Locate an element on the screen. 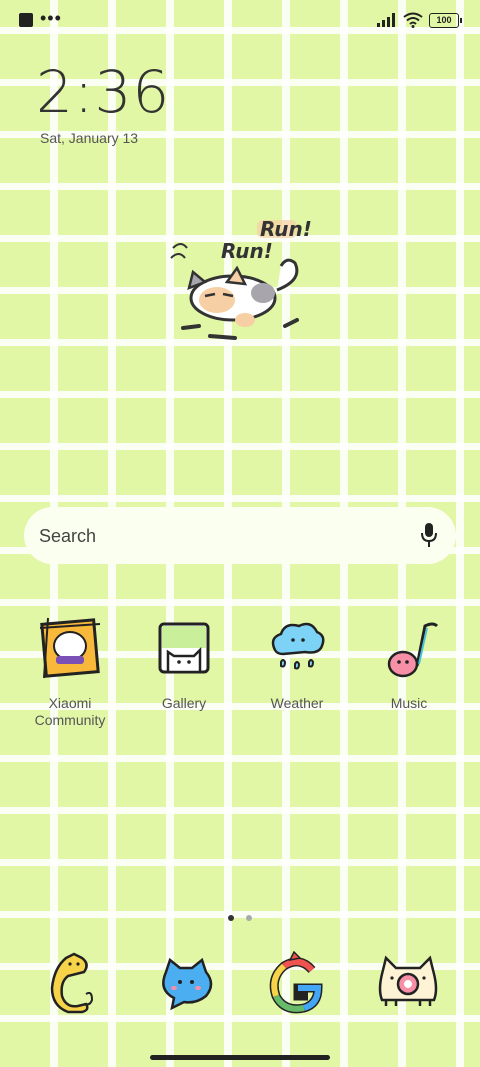 Image resolution: width=480 pixels, height=1067 pixels. run-text-2: Run! is located at coordinates (247, 251).